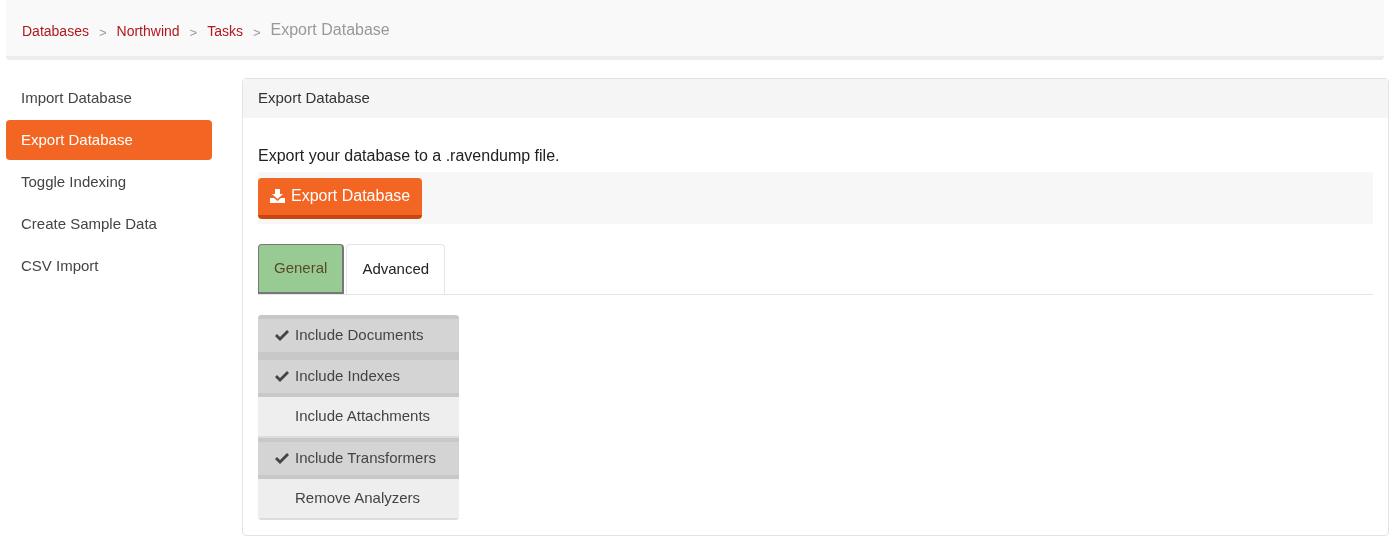 The height and width of the screenshot is (538, 1390). What do you see at coordinates (55, 31) in the screenshot?
I see `breadcrumb-link: Databases` at bounding box center [55, 31].